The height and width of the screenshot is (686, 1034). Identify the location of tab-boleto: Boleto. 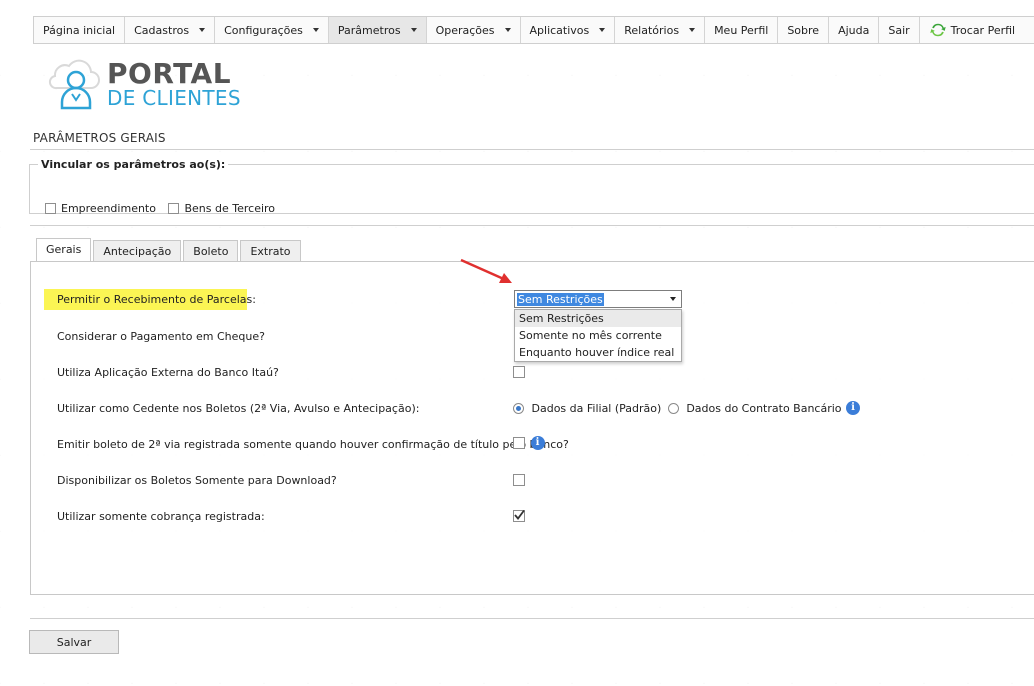
(211, 251).